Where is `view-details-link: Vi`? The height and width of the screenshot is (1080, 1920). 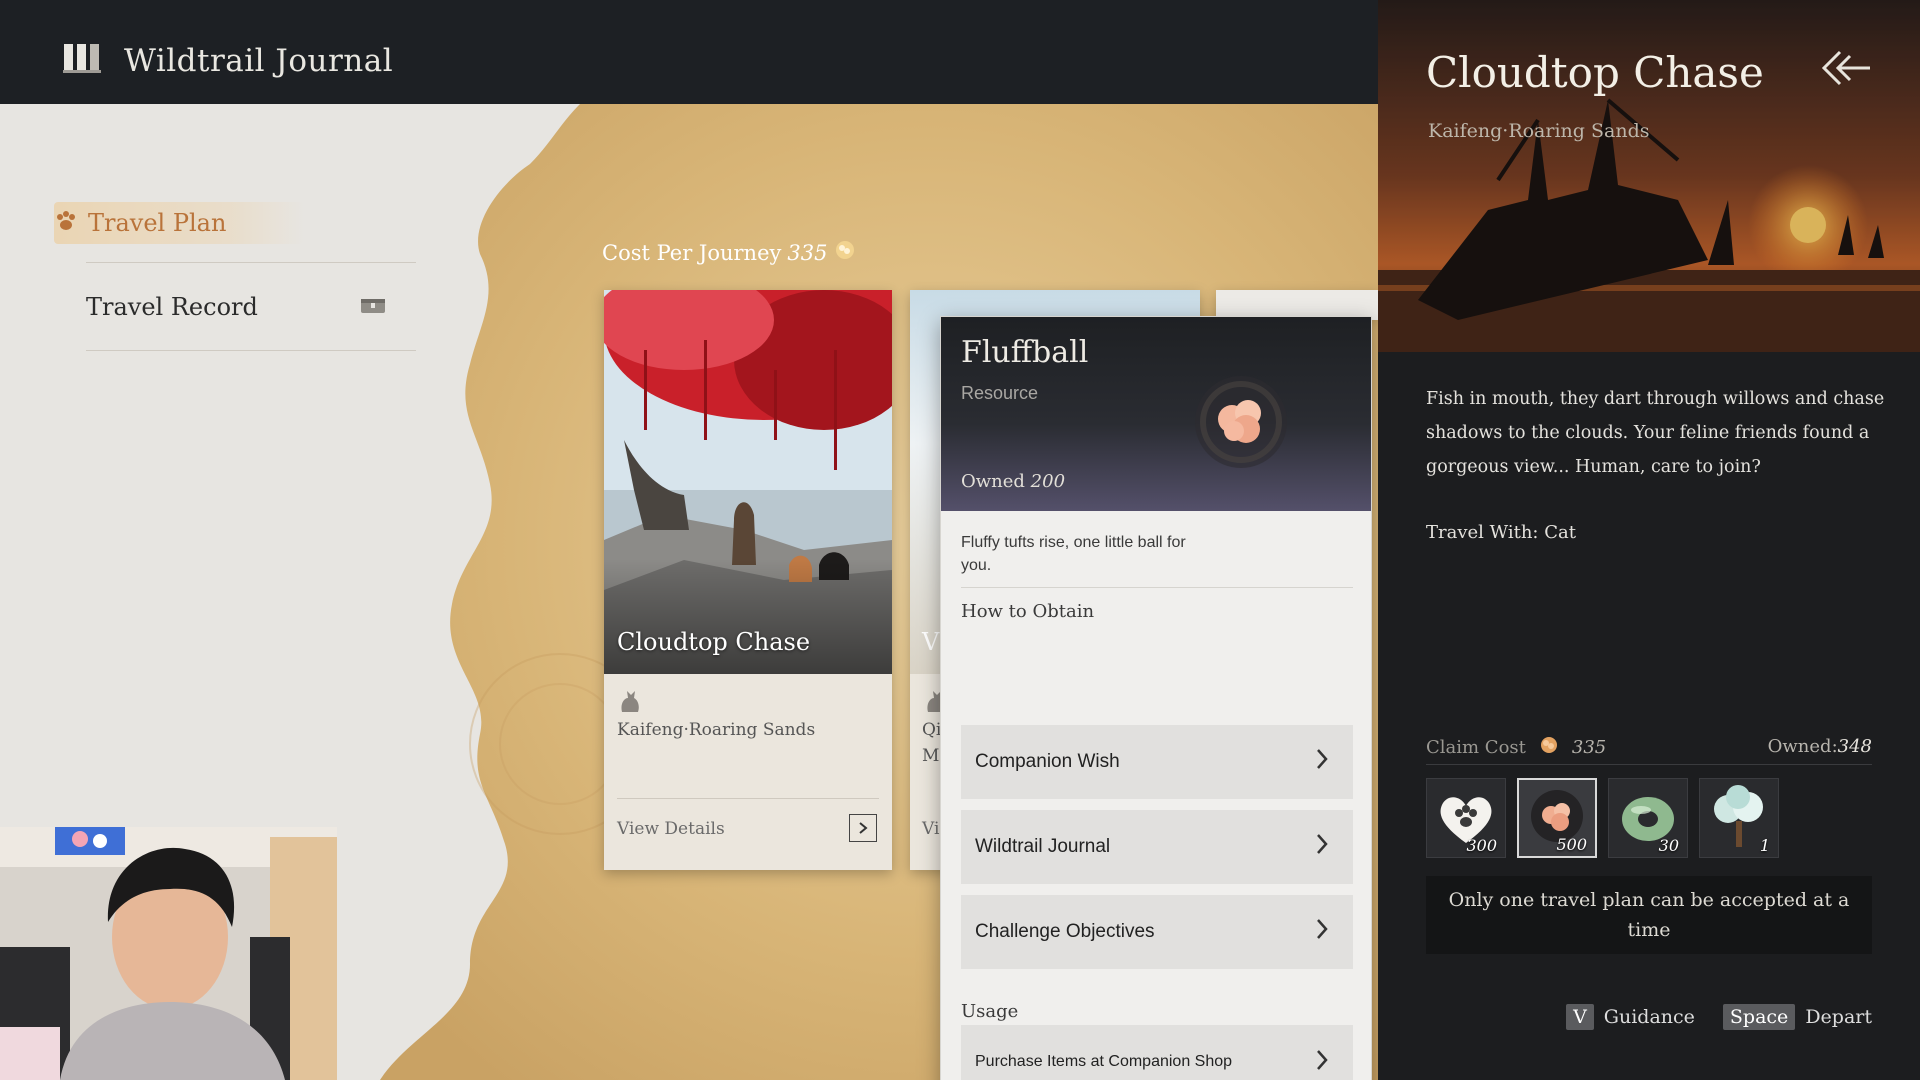 view-details-link: Vi is located at coordinates (930, 829).